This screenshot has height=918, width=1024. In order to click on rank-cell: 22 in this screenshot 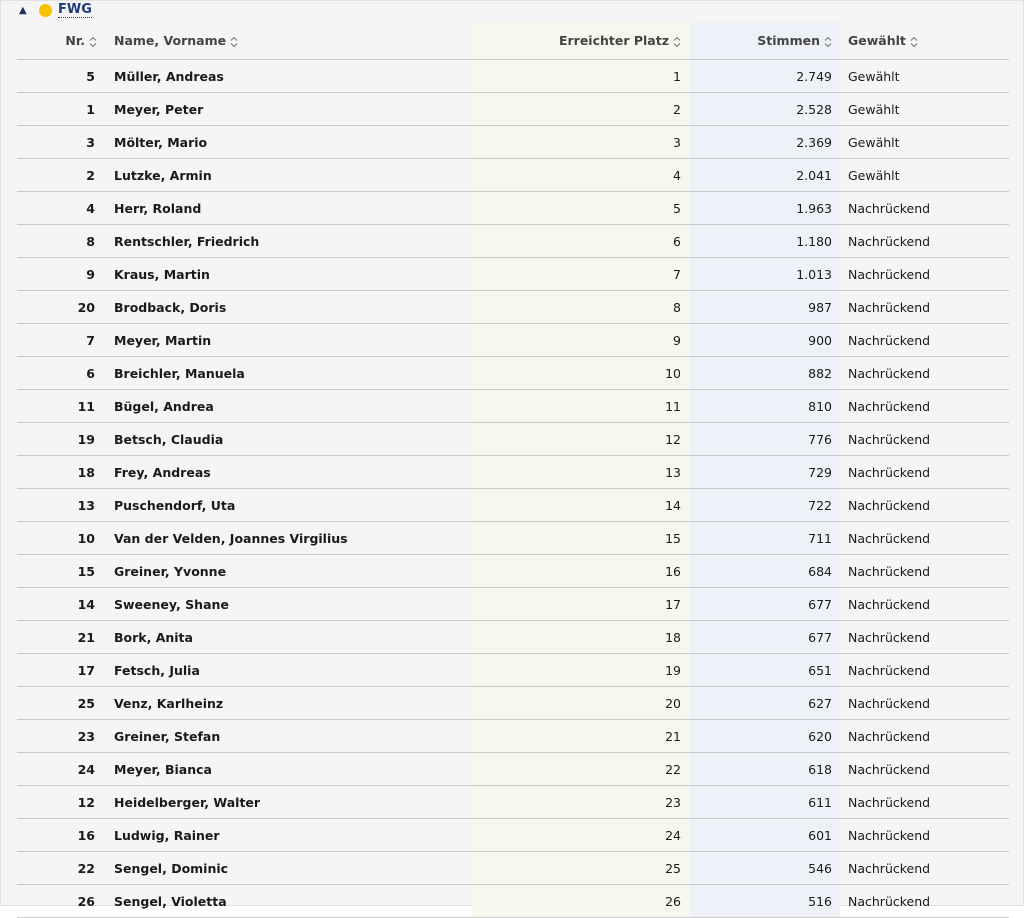, I will do `click(581, 769)`.